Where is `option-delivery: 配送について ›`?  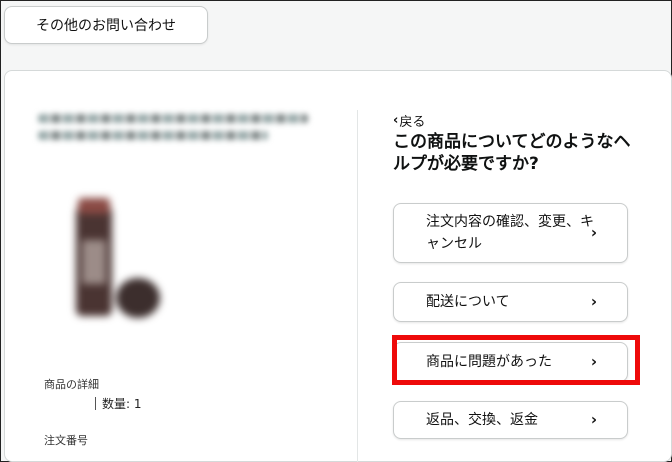
option-delivery: 配送について › is located at coordinates (510, 302).